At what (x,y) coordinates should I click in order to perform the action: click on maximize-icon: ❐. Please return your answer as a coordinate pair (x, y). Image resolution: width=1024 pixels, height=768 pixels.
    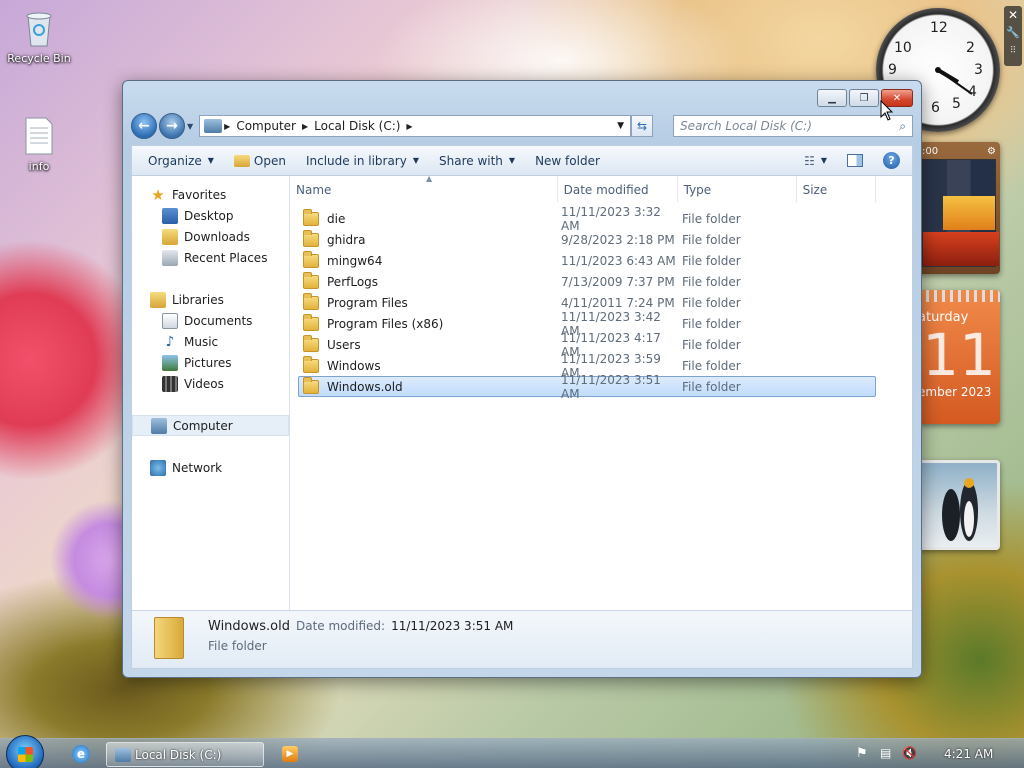
    Looking at the image, I should click on (864, 98).